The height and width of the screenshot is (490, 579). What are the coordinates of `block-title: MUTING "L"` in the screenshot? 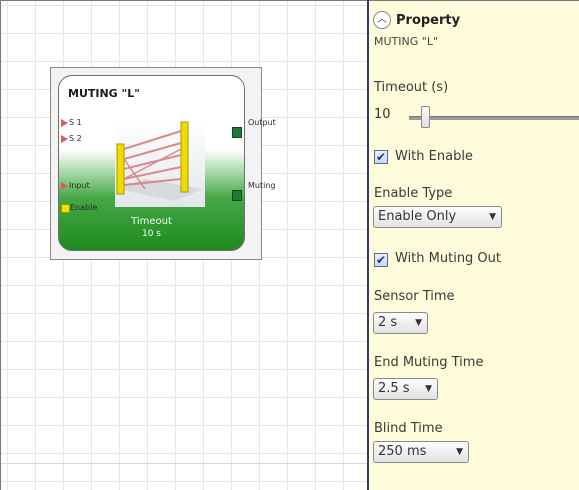 It's located at (104, 93).